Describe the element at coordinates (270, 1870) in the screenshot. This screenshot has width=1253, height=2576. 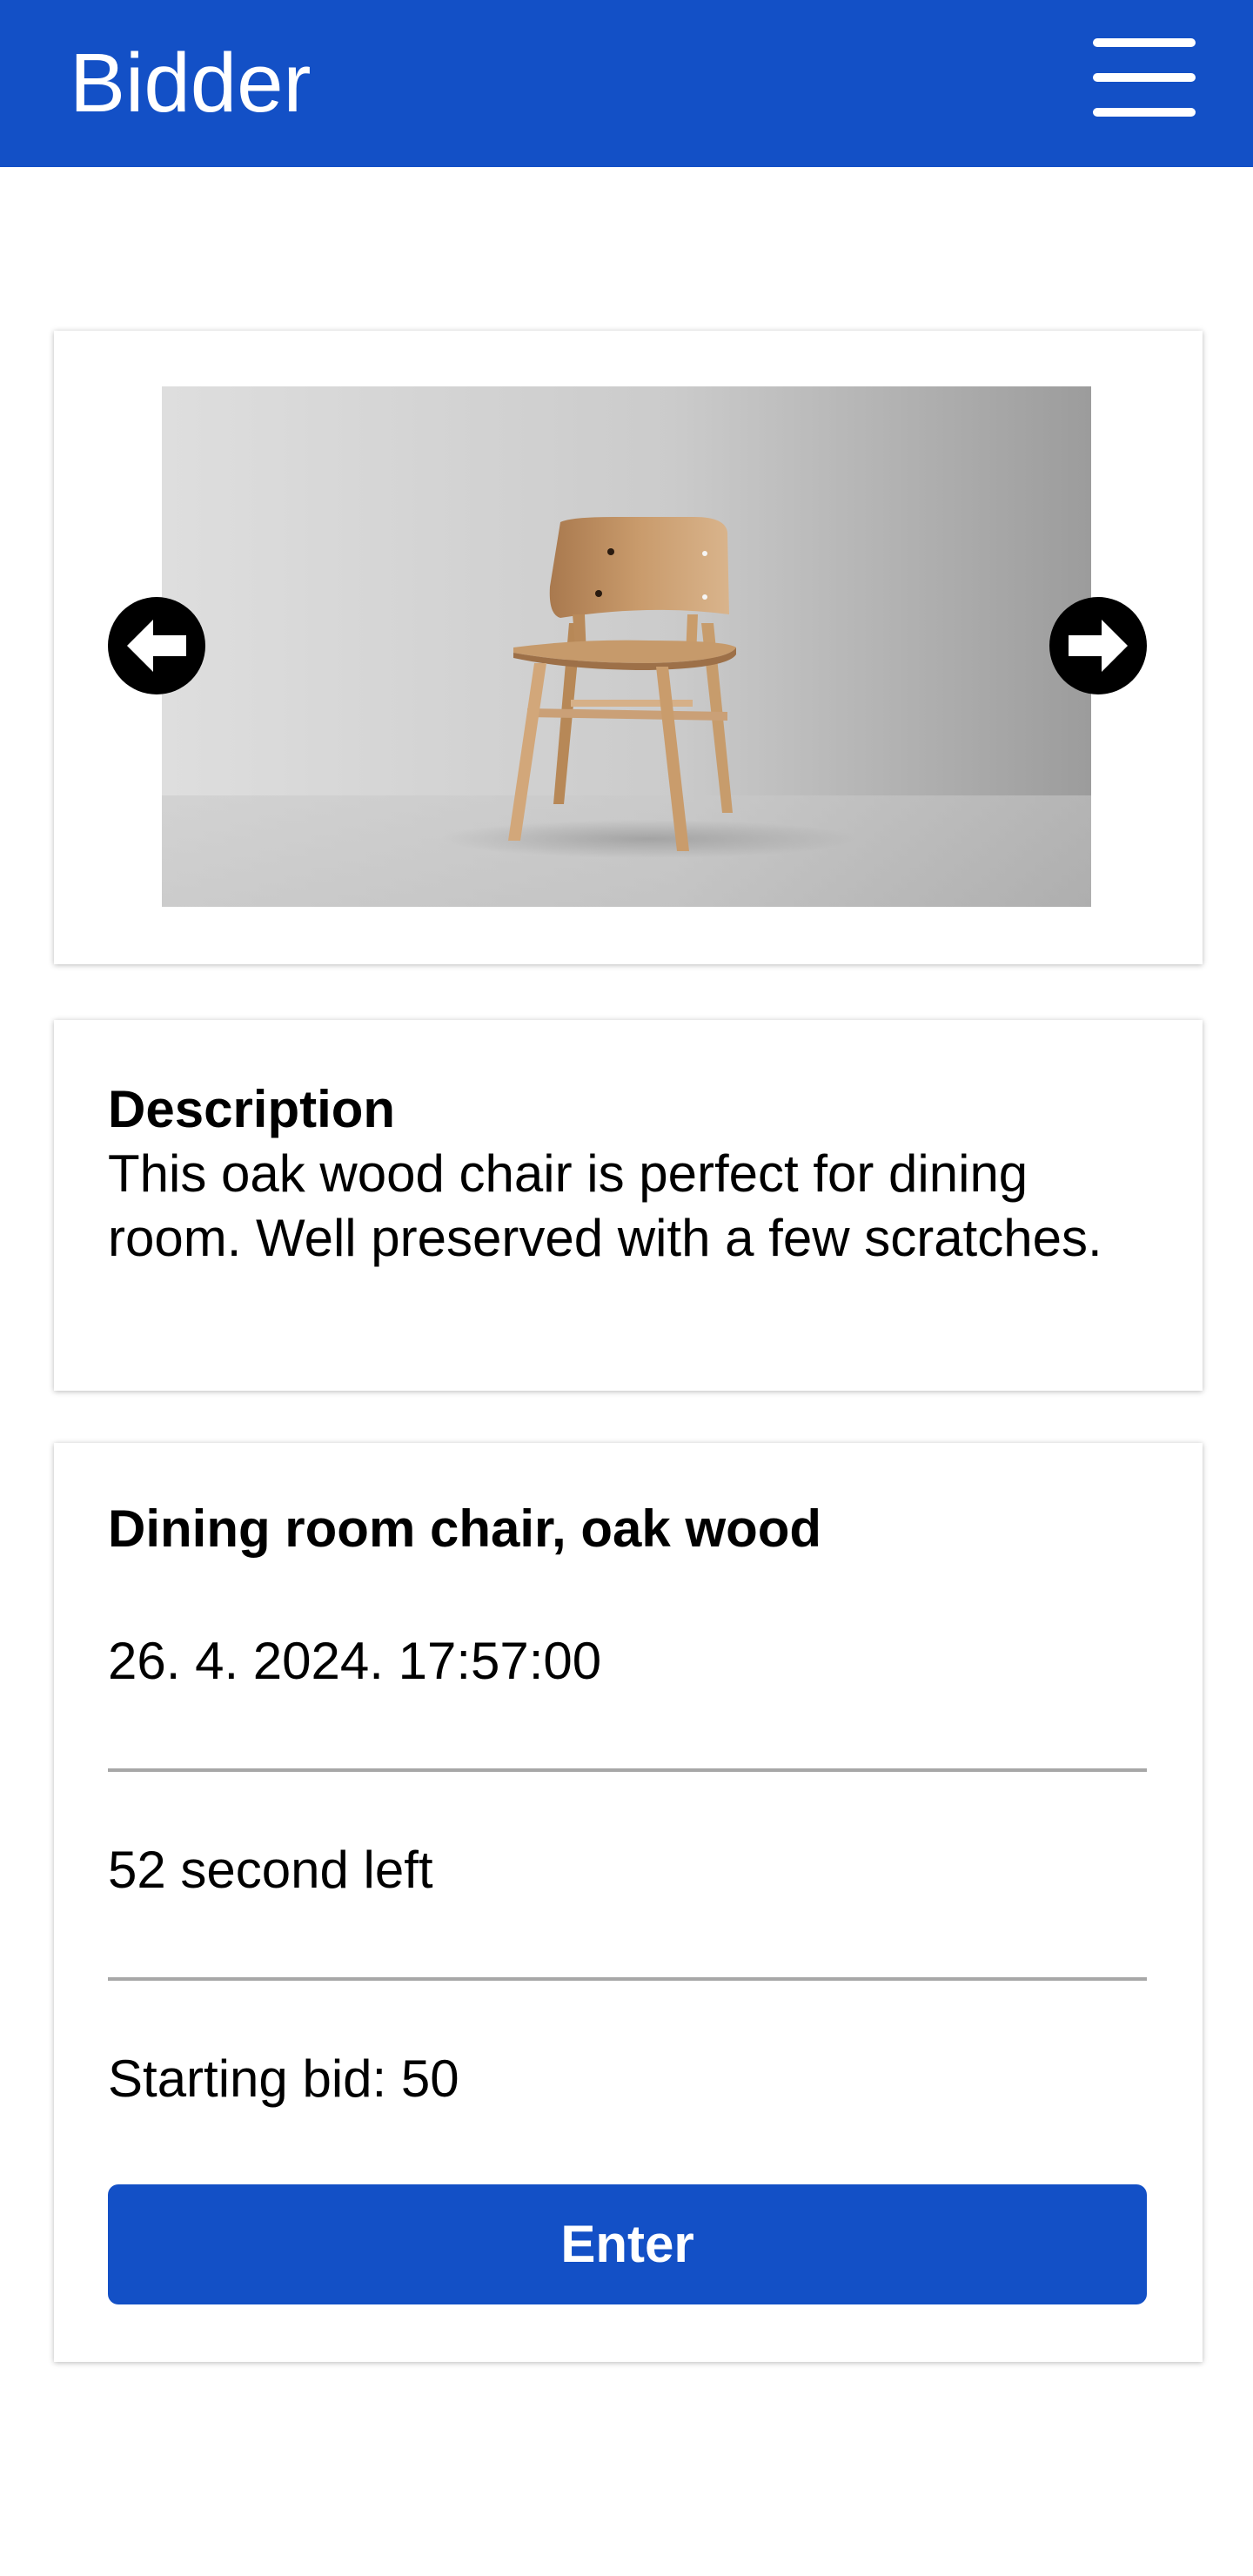
I see `countdown-text: 52 second left` at that location.